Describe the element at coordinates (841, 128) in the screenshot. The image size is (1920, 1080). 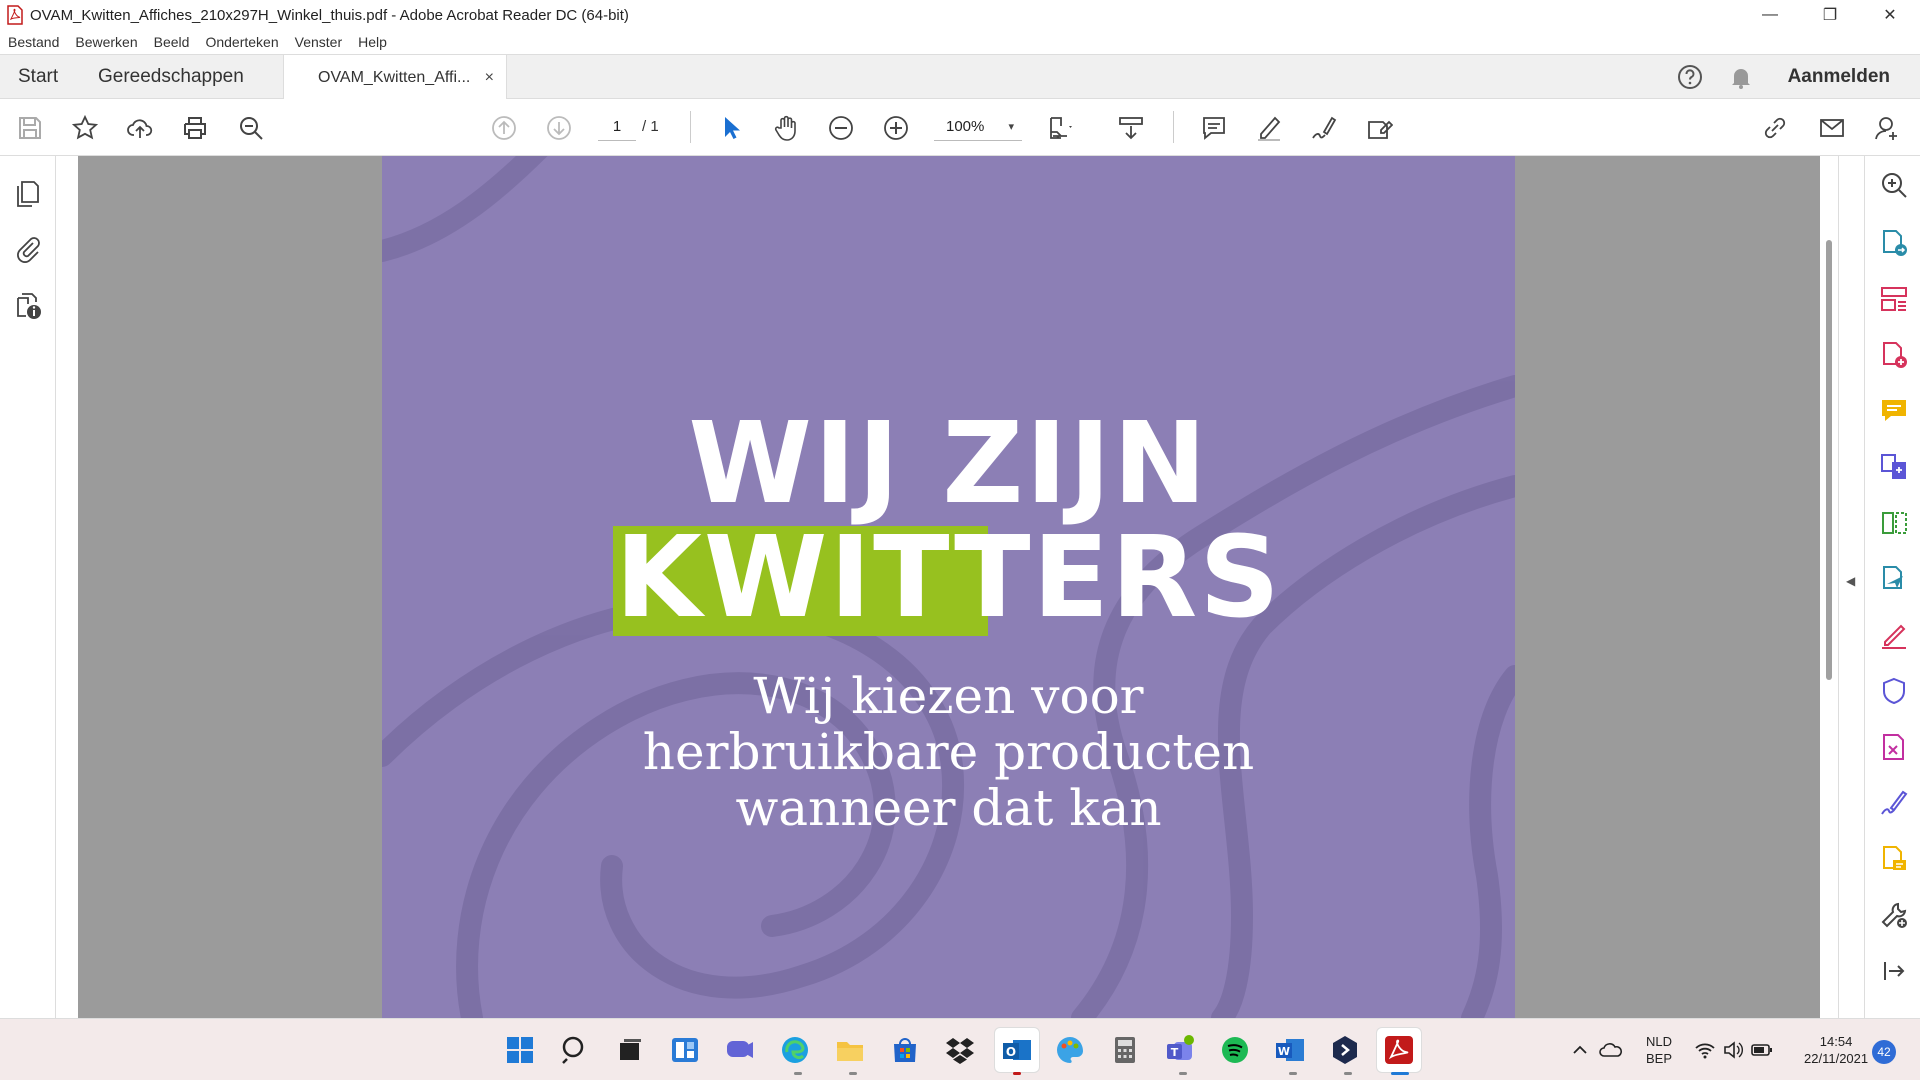
I see `zoom-out-icon` at that location.